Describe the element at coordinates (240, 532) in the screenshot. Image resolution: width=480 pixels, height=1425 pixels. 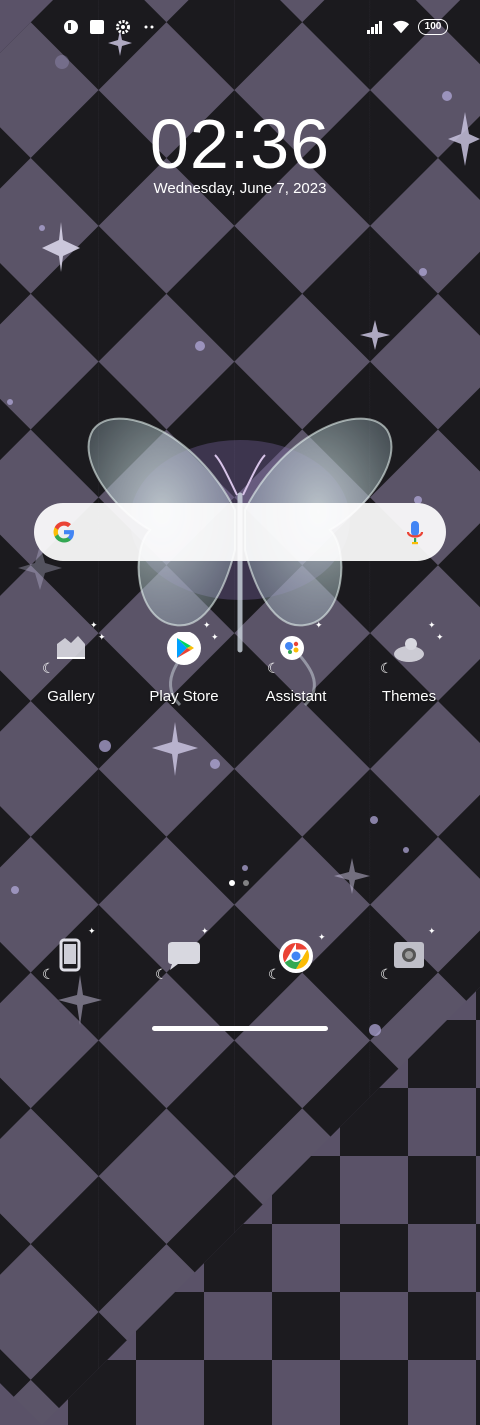
I see `google-search-bar` at that location.